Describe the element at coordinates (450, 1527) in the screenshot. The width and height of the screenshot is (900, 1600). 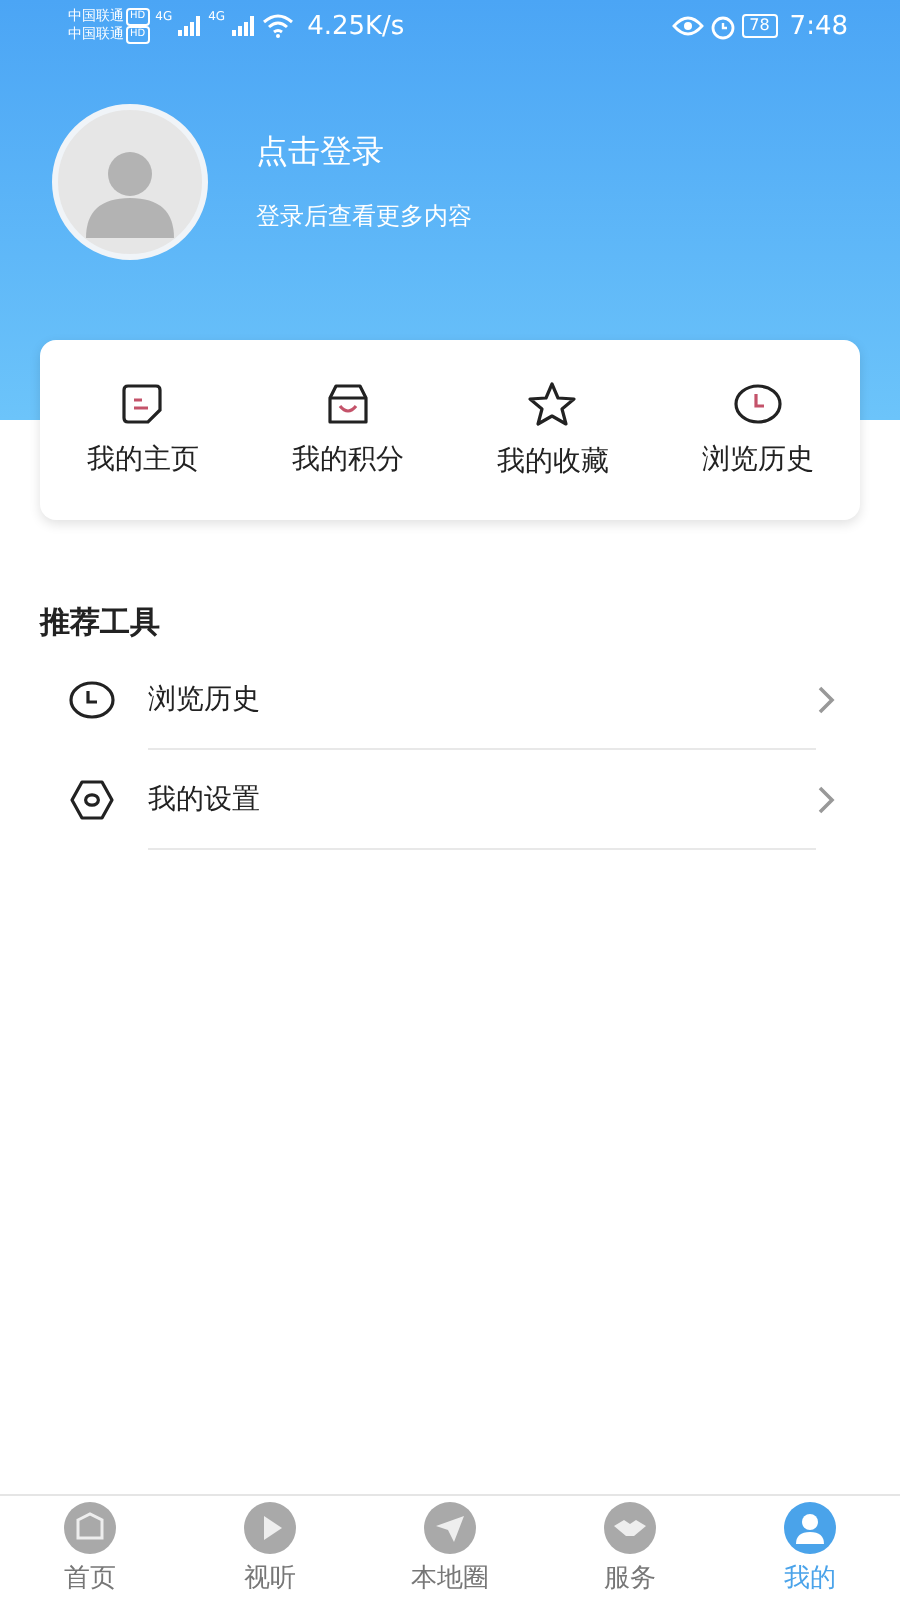
I see `paper-plane-icon` at that location.